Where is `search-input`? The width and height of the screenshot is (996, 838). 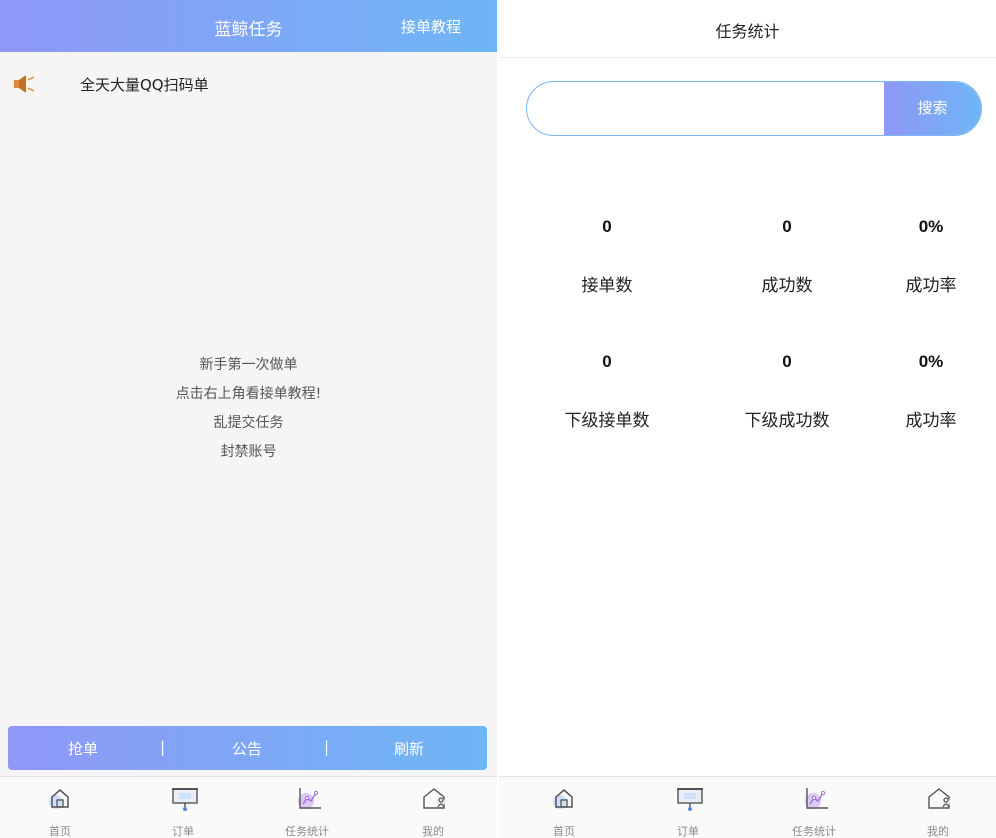
search-input is located at coordinates (706, 108).